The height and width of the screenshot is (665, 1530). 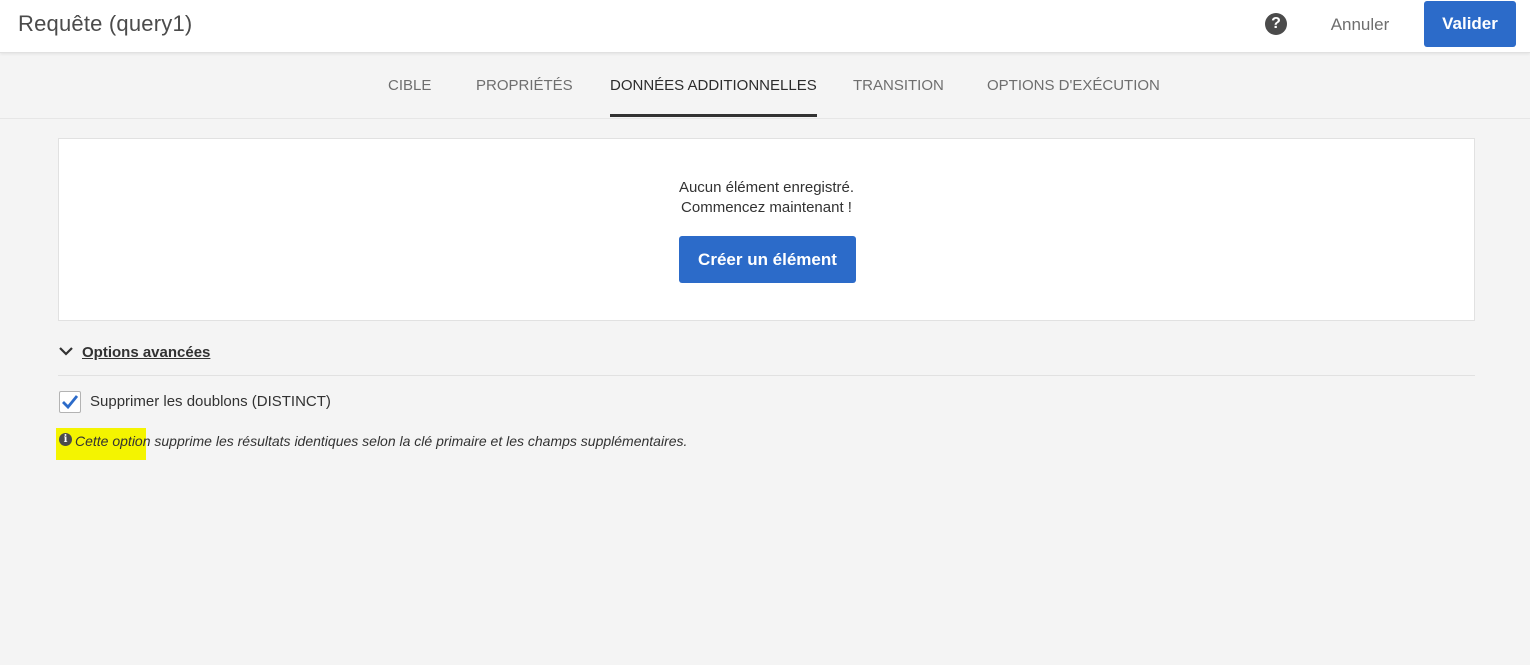 What do you see at coordinates (1276, 24) in the screenshot?
I see `help-icon: ?` at bounding box center [1276, 24].